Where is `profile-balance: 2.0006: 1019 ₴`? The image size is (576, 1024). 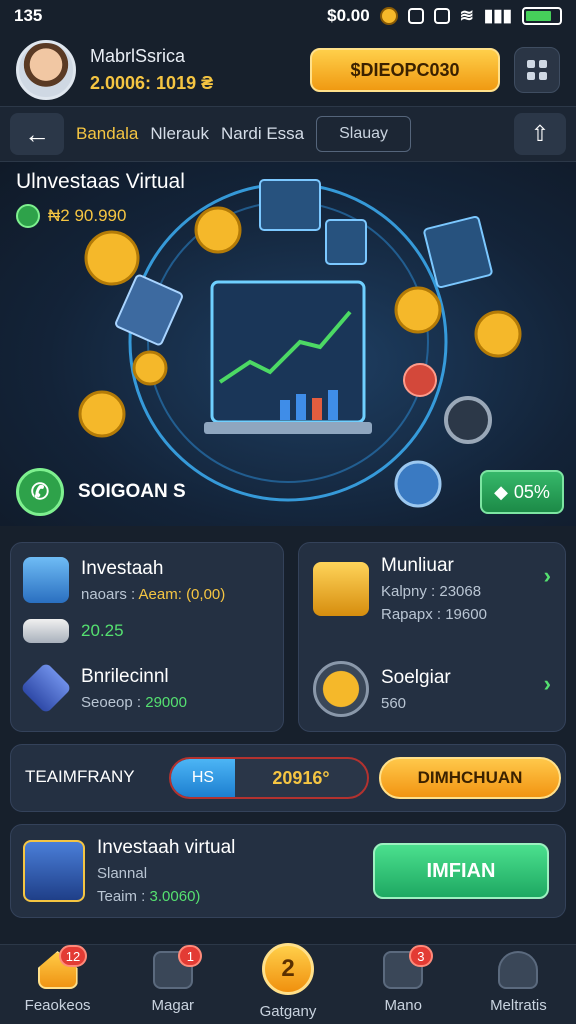
profile-balance: 2.0006: 1019 ₴ is located at coordinates (152, 83).